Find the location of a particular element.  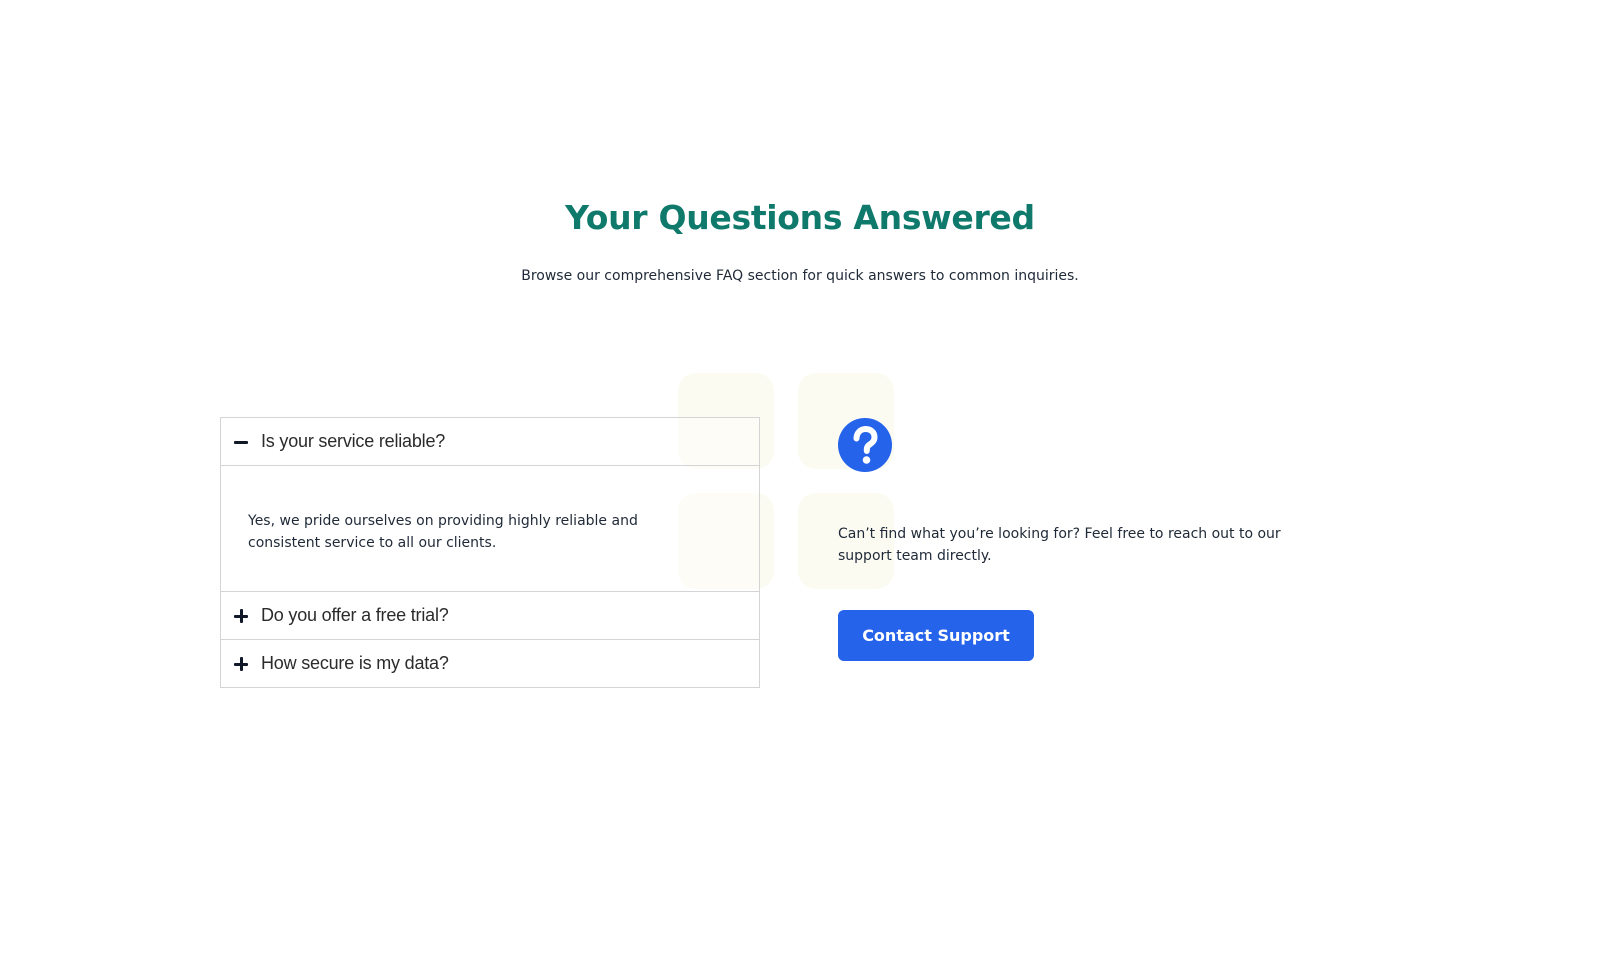

faq-question-data-security-toggle: How secure is my data? is located at coordinates (490, 663).